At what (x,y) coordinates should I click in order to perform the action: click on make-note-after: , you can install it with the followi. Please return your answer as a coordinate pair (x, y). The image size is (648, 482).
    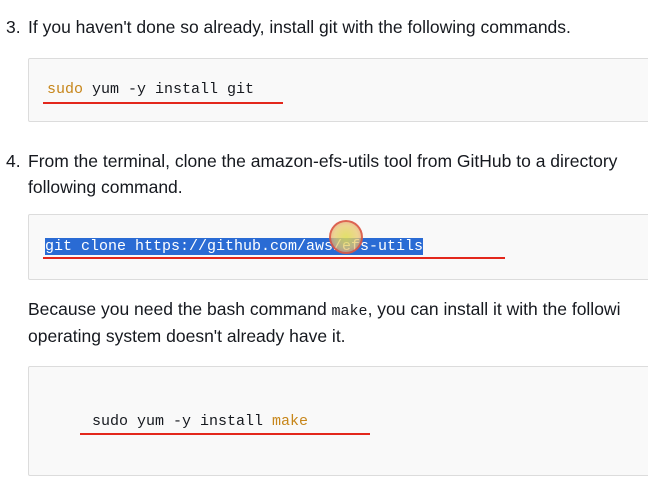
    Looking at the image, I should click on (494, 309).